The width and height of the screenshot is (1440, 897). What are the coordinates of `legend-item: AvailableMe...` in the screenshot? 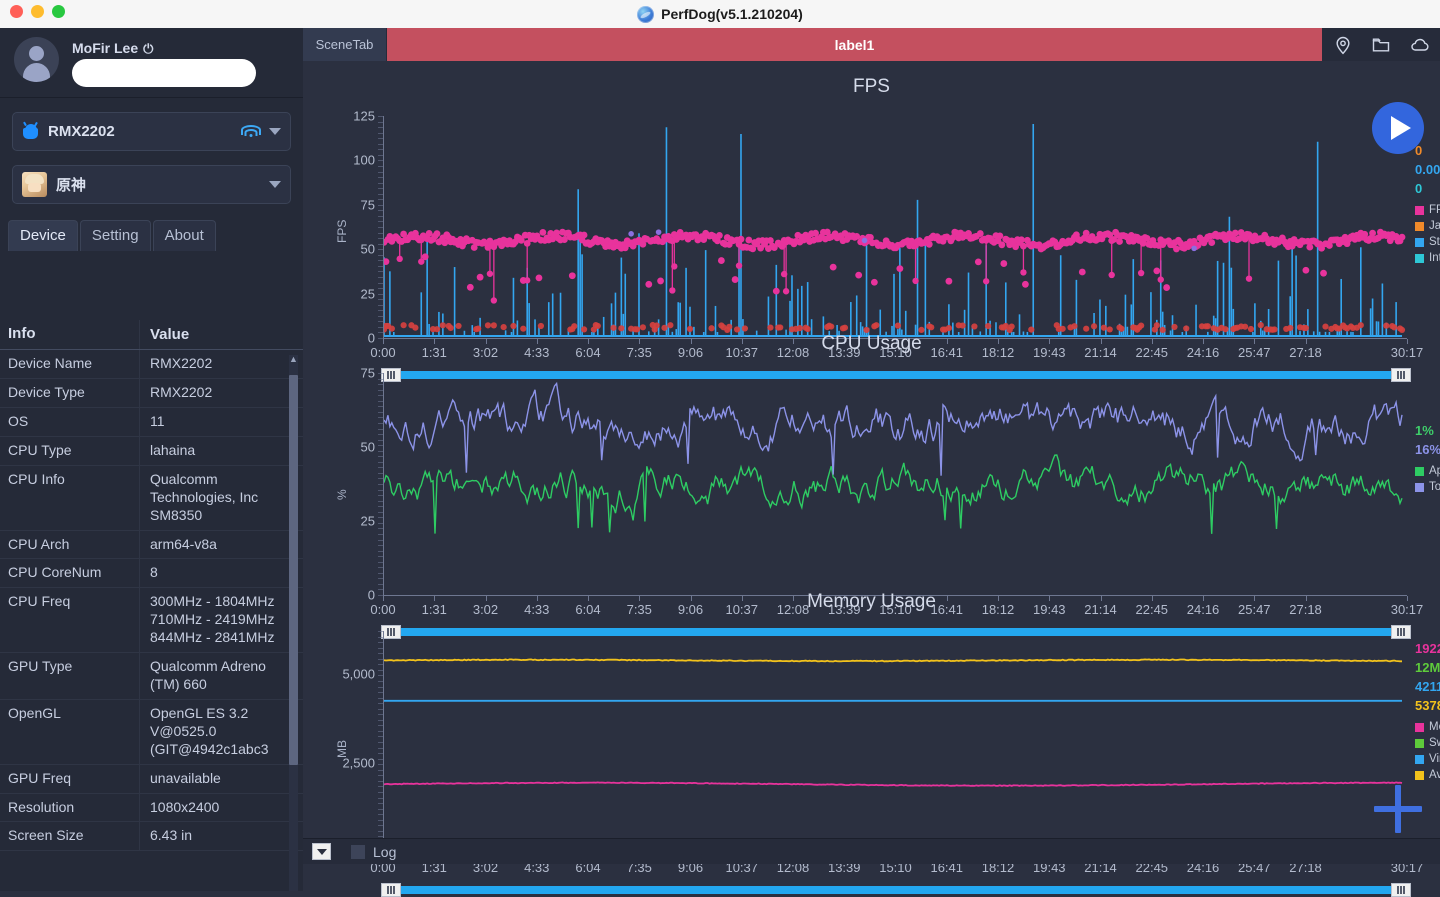 It's located at (1427, 775).